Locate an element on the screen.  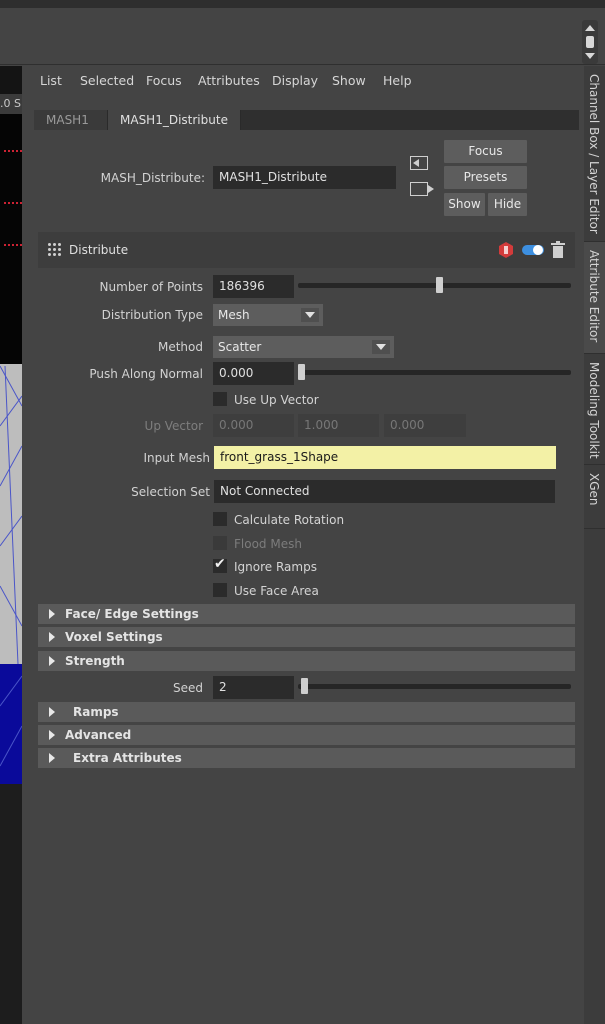
scroll-up-icon is located at coordinates (590, 28).